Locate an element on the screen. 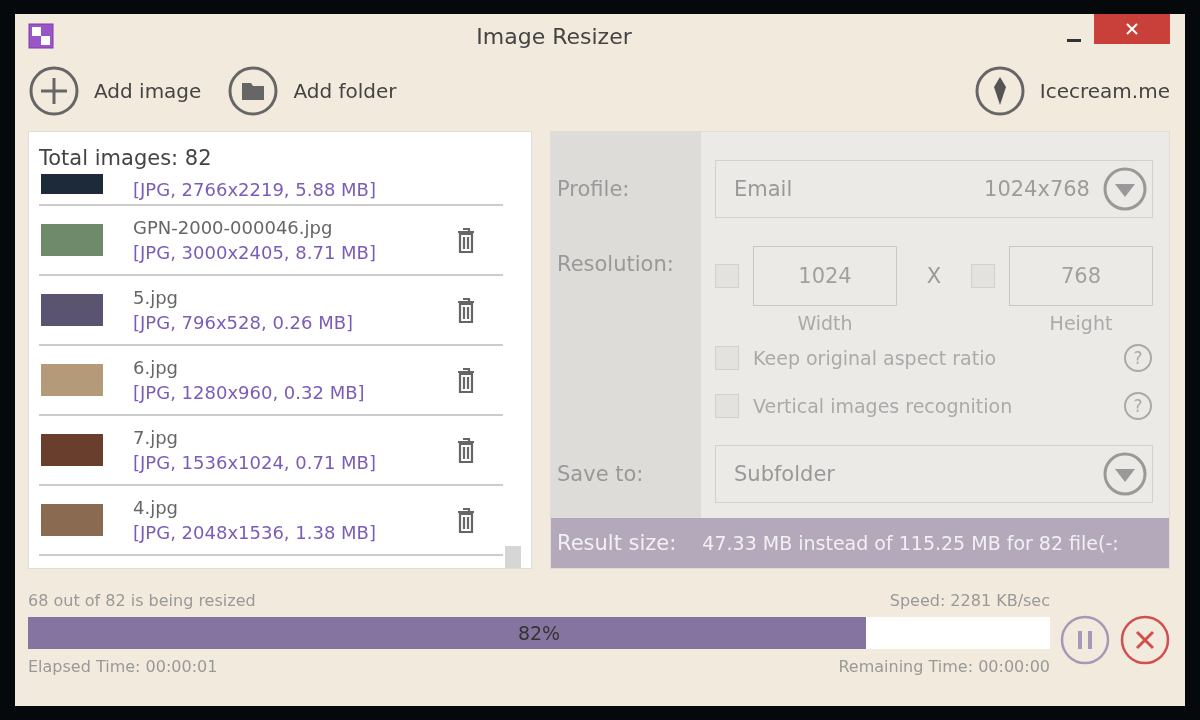  file-info: [JPG, 1280x960, 0.32 MB] is located at coordinates (249, 392).